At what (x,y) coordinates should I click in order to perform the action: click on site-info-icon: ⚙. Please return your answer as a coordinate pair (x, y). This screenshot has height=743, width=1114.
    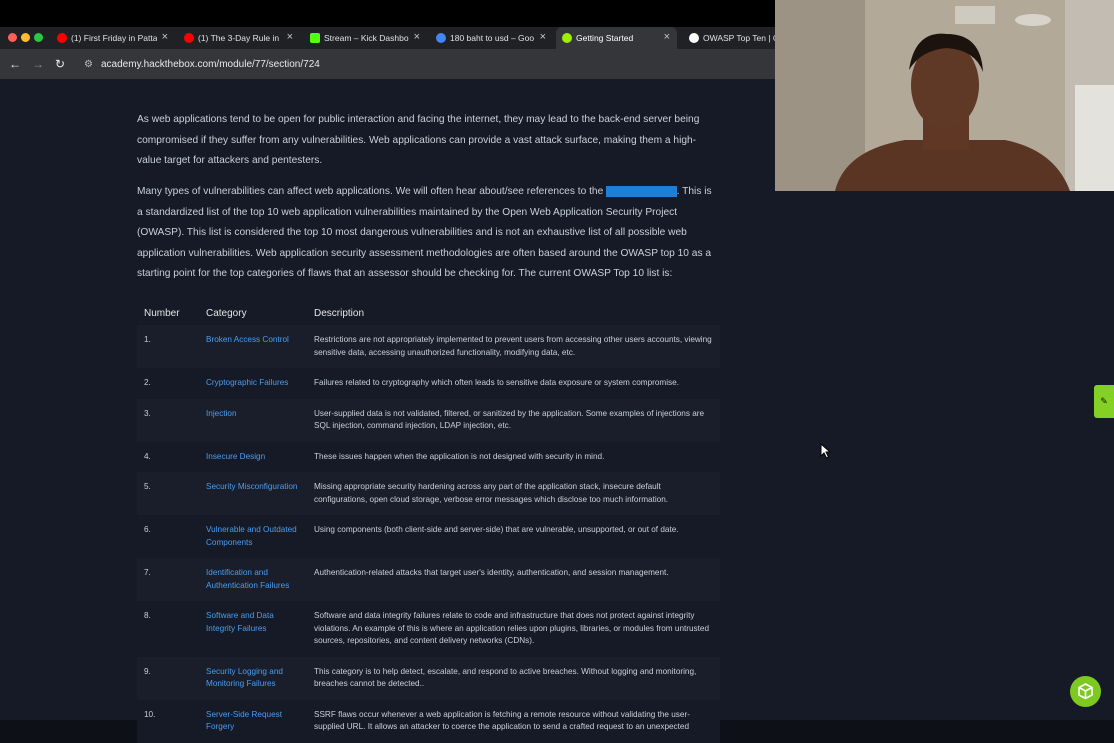
    Looking at the image, I should click on (88, 65).